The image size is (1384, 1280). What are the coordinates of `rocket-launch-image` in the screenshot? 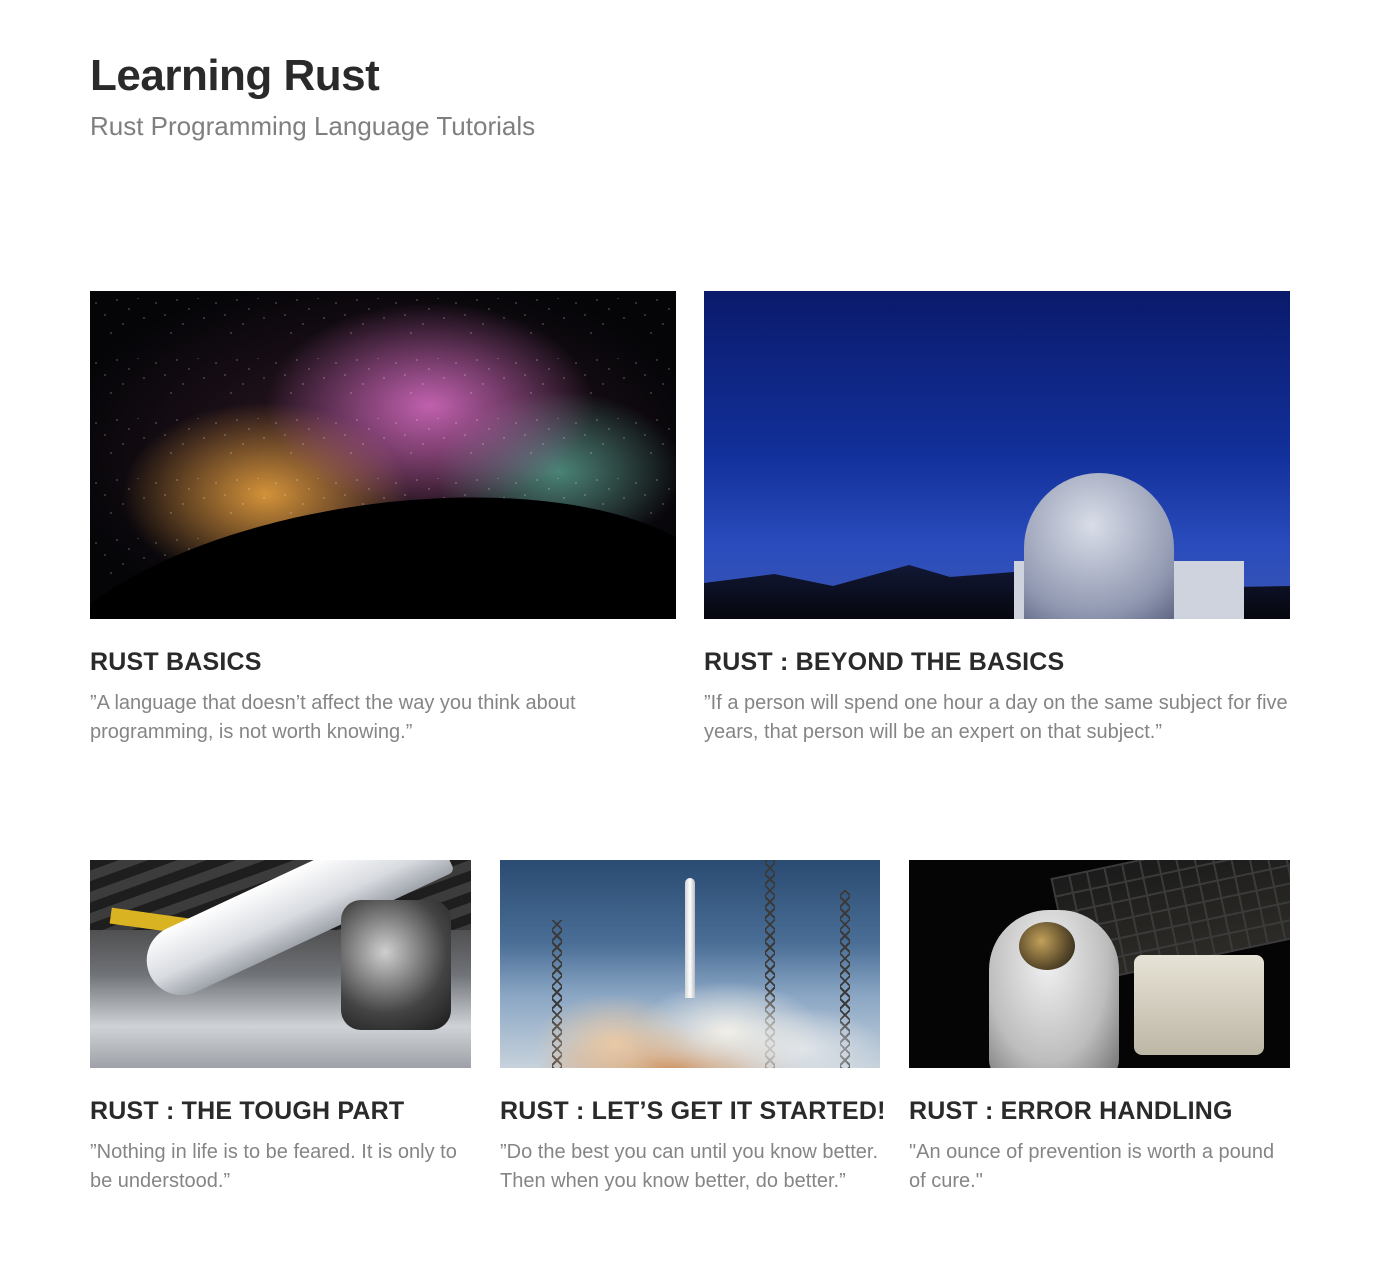 It's located at (690, 964).